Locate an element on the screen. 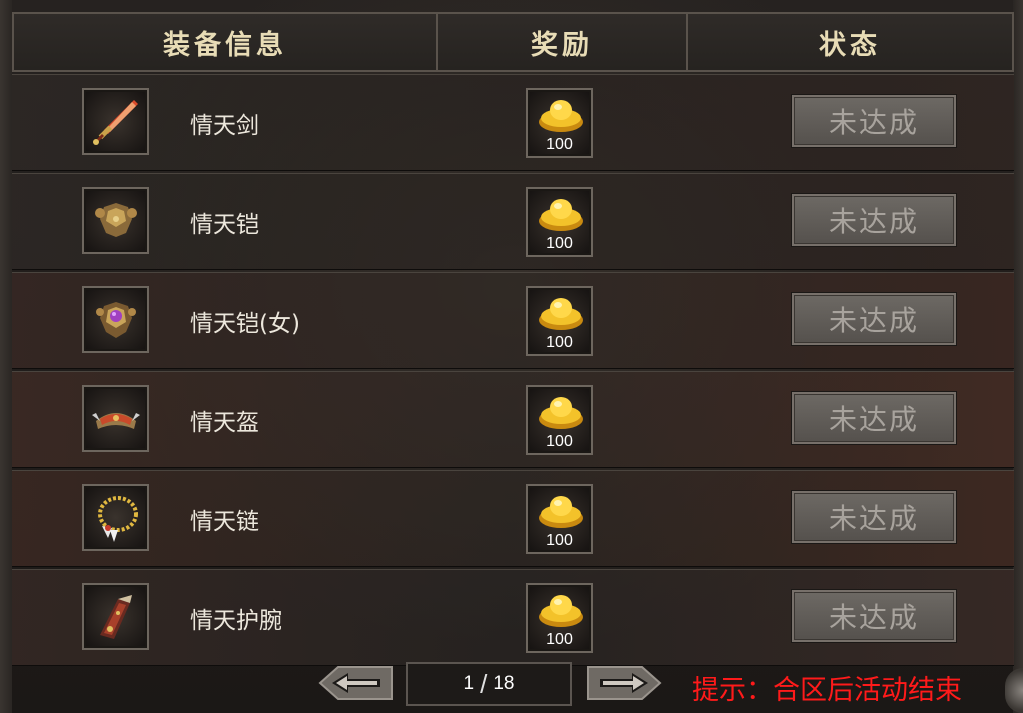 The image size is (1023, 713). next-page-button is located at coordinates (624, 683).